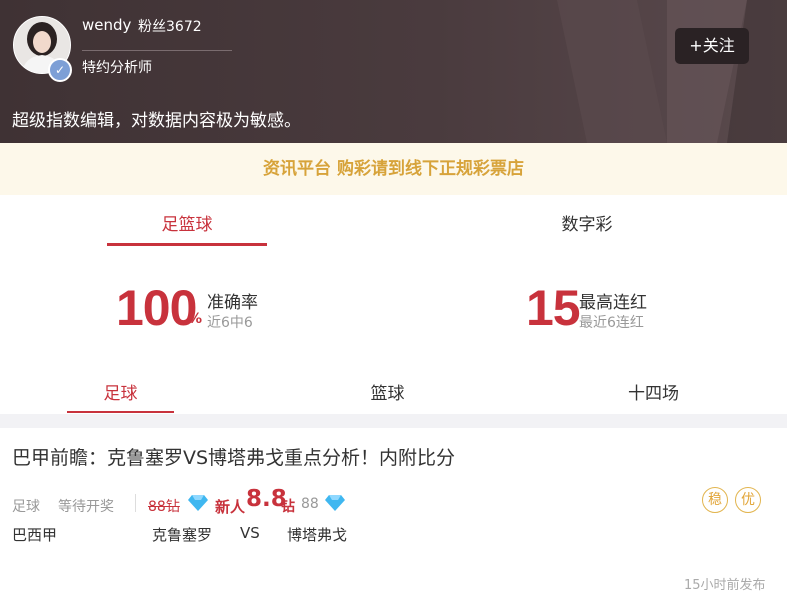 This screenshot has width=787, height=598. I want to click on new-user-label: 新人, so click(230, 507).